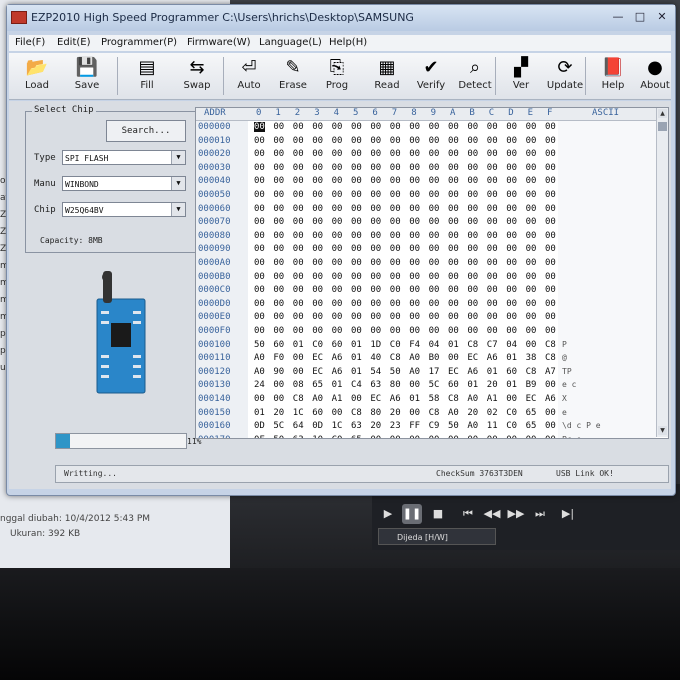 Image resolution: width=680 pixels, height=680 pixels. What do you see at coordinates (511, 372) in the screenshot?
I see `byte-cell: 60` at bounding box center [511, 372].